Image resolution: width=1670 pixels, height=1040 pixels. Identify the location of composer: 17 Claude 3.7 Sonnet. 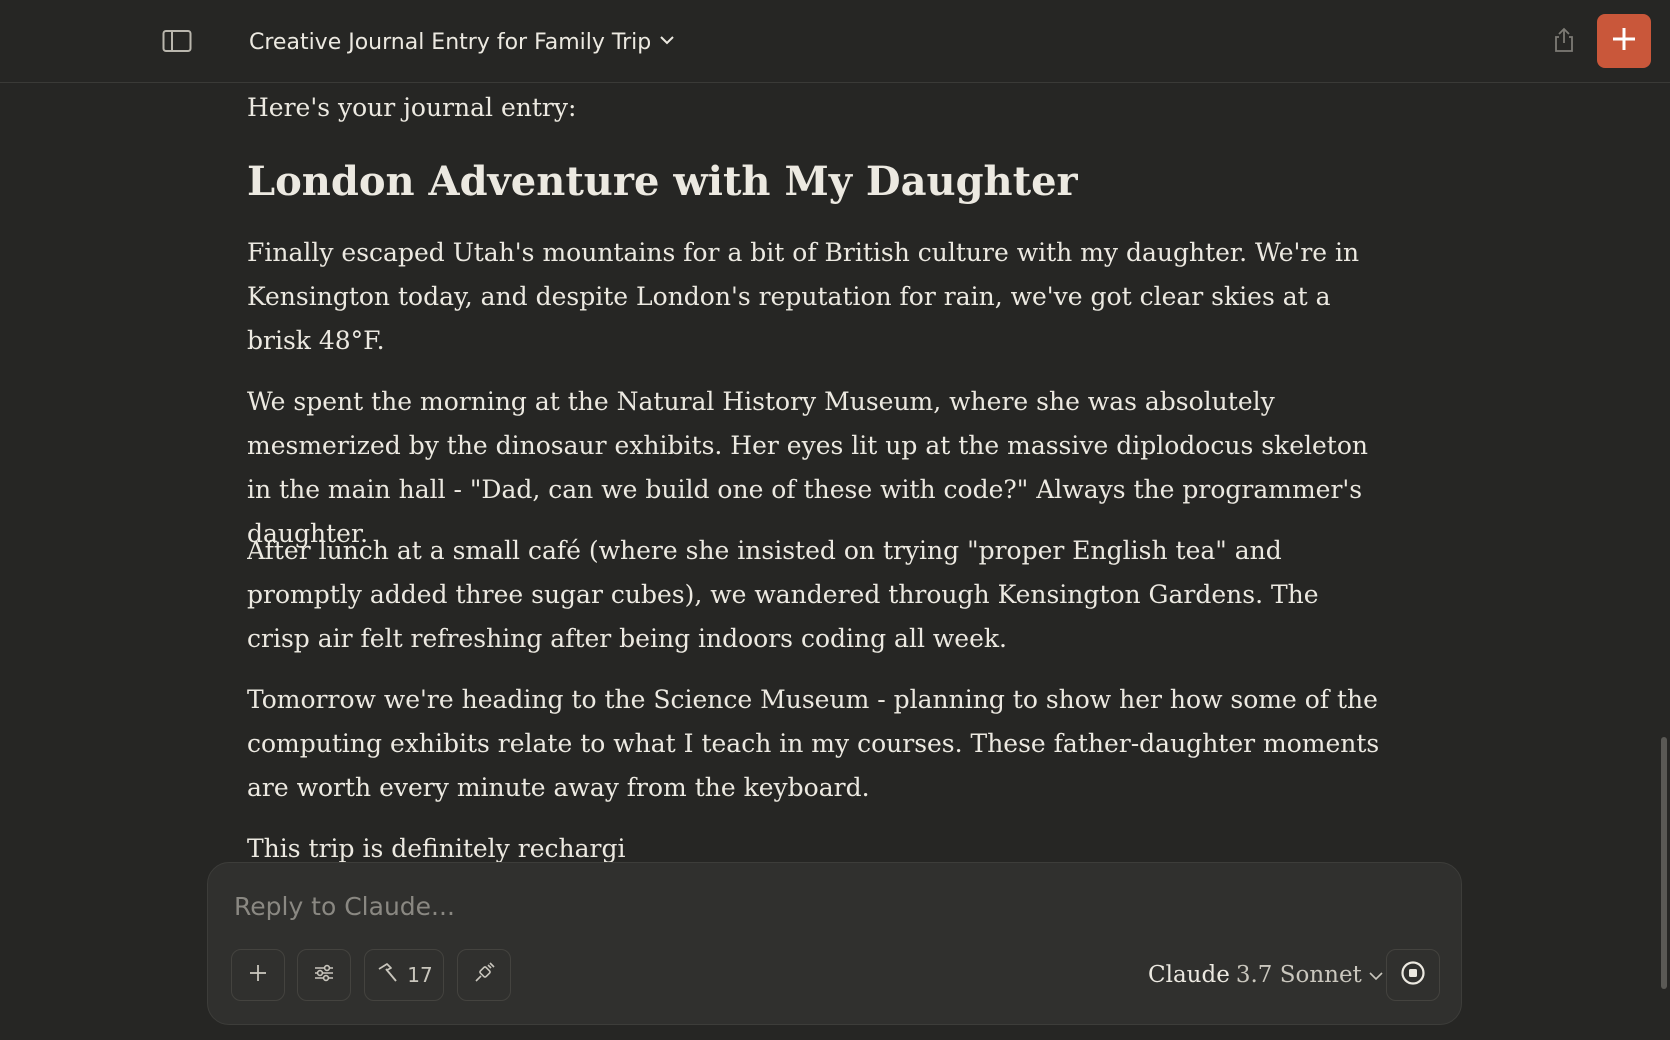
(834, 943).